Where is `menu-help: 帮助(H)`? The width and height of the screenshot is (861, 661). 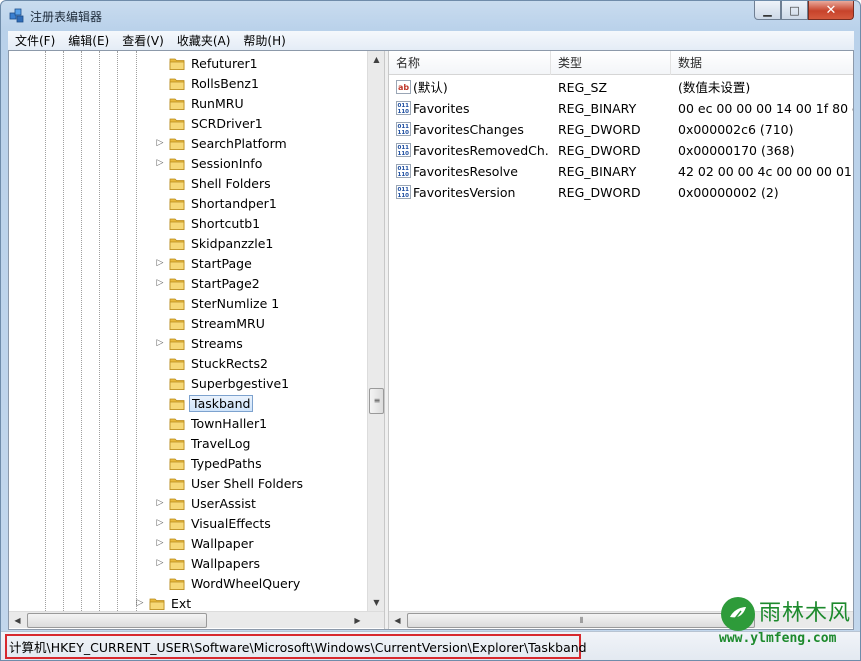
menu-help: 帮助(H) is located at coordinates (263, 40).